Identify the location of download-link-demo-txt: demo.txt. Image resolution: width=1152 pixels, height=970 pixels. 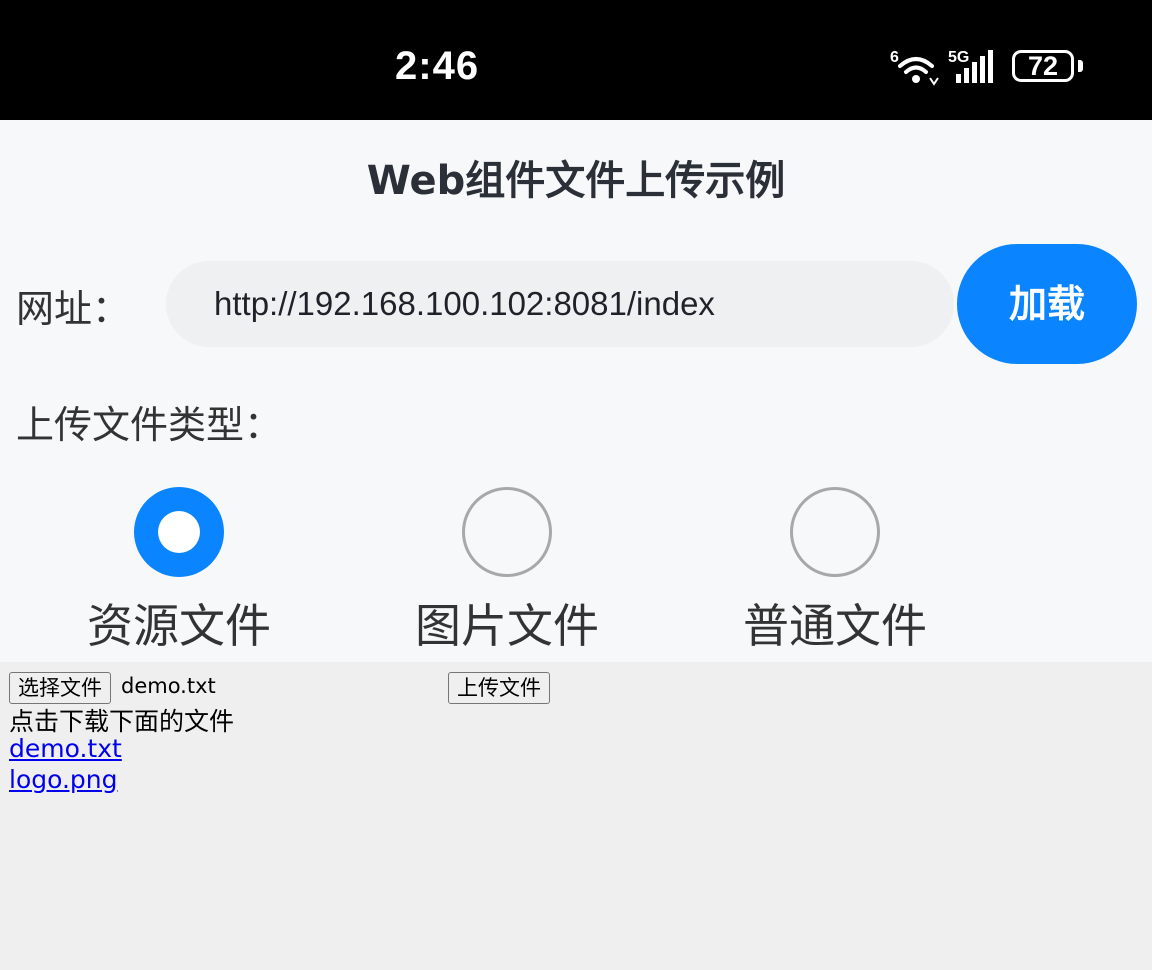
(65, 748).